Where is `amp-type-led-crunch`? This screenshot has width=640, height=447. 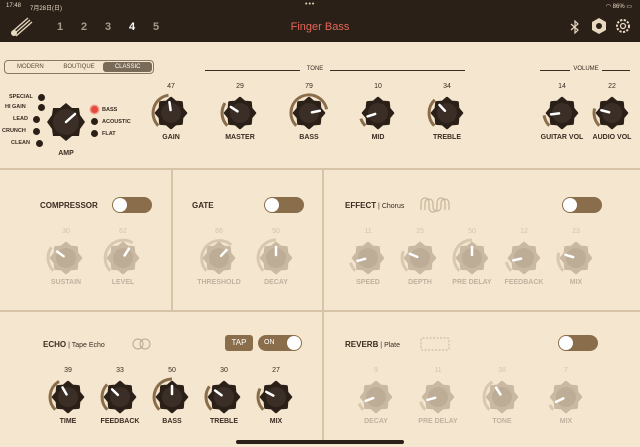 amp-type-led-crunch is located at coordinates (36, 131).